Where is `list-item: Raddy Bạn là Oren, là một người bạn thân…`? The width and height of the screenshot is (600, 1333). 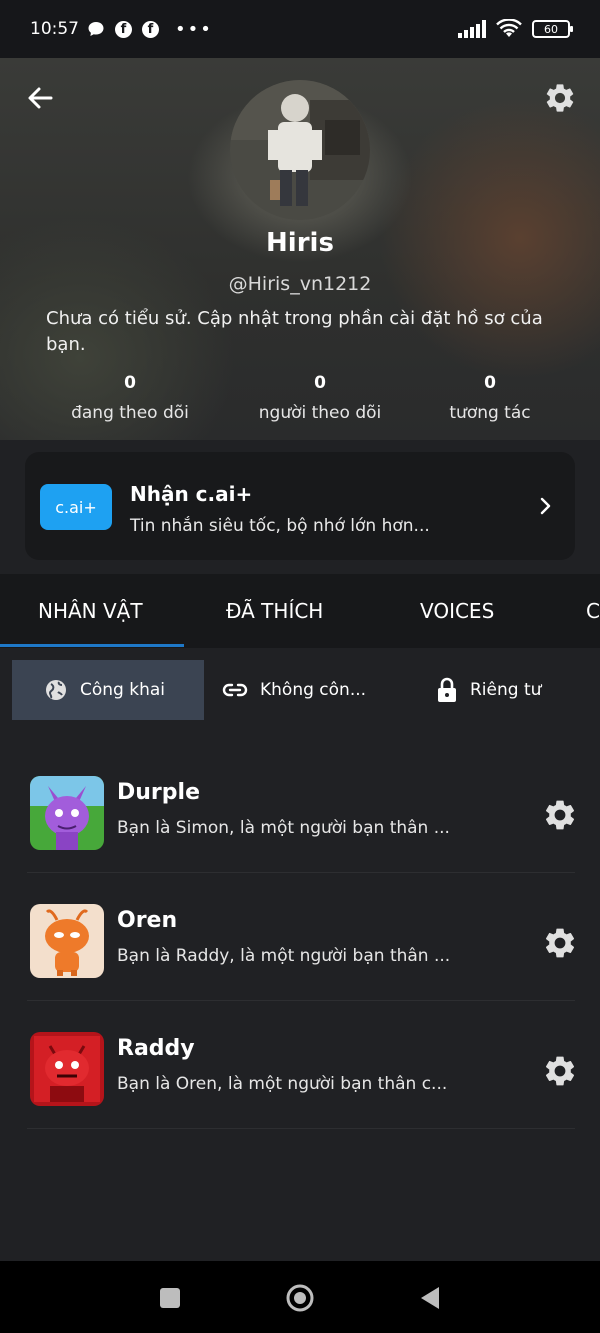
list-item: Raddy Bạn là Oren, là một người bạn thân… is located at coordinates (301, 1065).